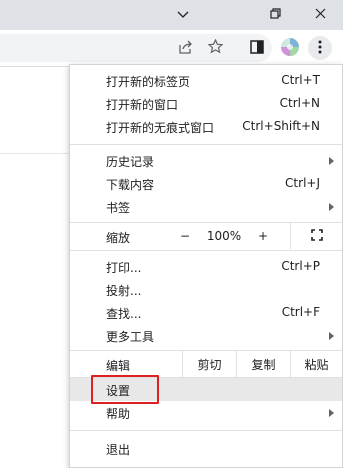  What do you see at coordinates (281, 126) in the screenshot?
I see `menu-item-shortcut: Ctrl+Shift+N` at bounding box center [281, 126].